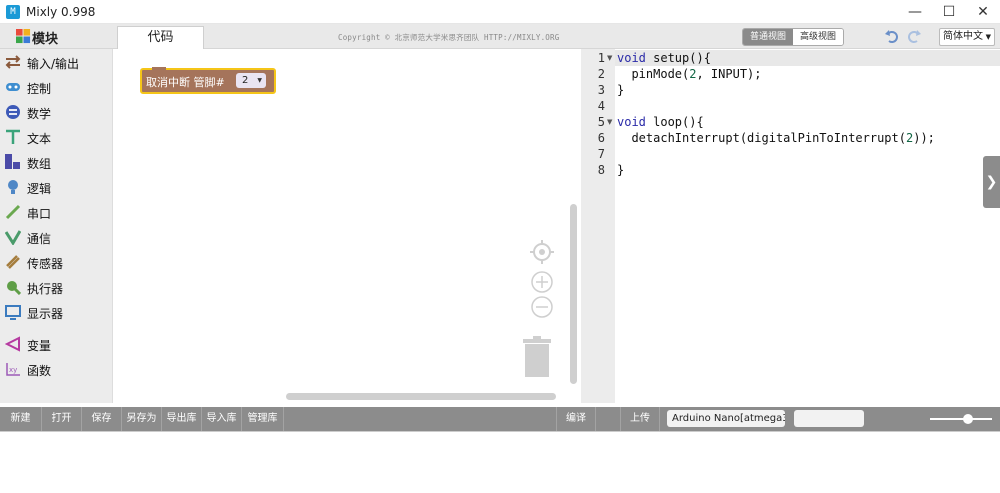 This screenshot has width=1000, height=493. What do you see at coordinates (56, 113) in the screenshot?
I see `sidebar-item-math: 数学` at bounding box center [56, 113].